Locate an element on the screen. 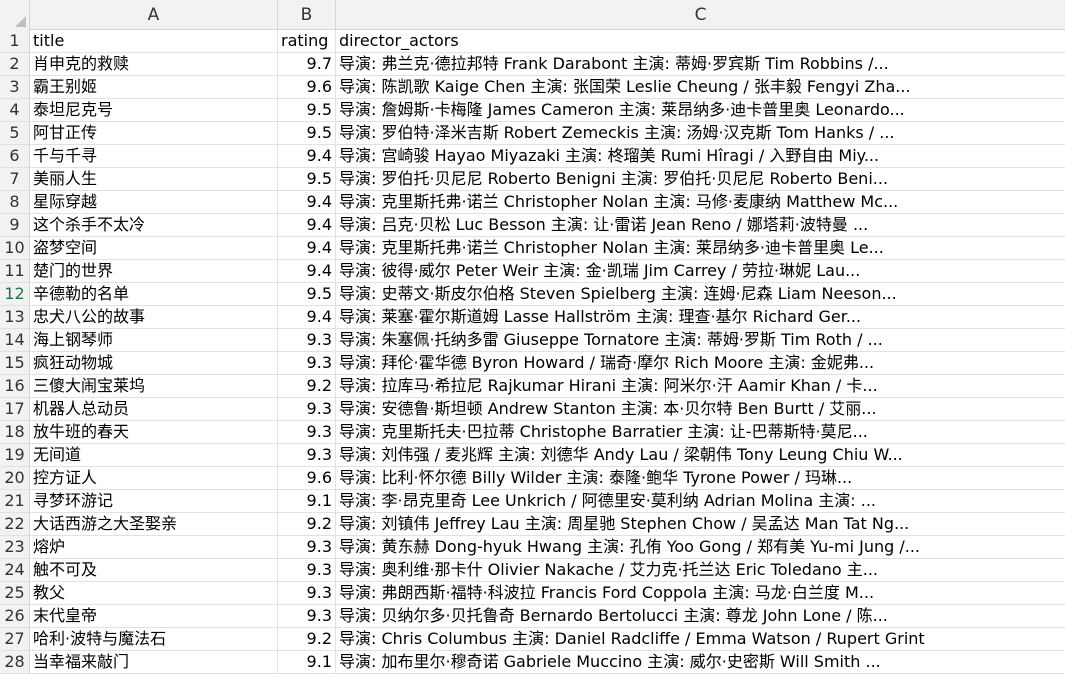  cell-title: 教父 is located at coordinates (154, 593).